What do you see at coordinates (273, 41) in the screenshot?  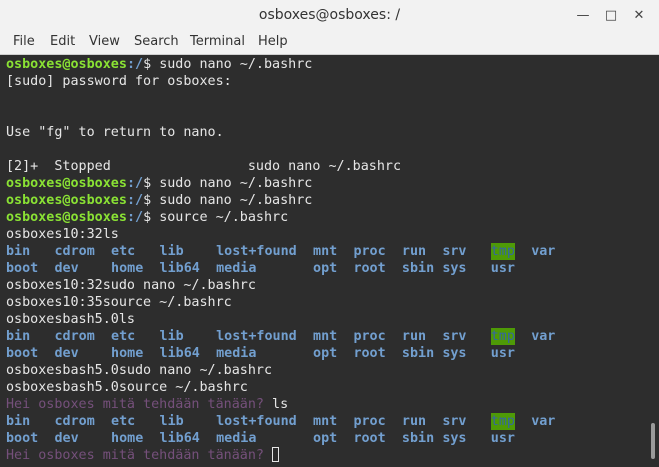 I see `menu-help: Help` at bounding box center [273, 41].